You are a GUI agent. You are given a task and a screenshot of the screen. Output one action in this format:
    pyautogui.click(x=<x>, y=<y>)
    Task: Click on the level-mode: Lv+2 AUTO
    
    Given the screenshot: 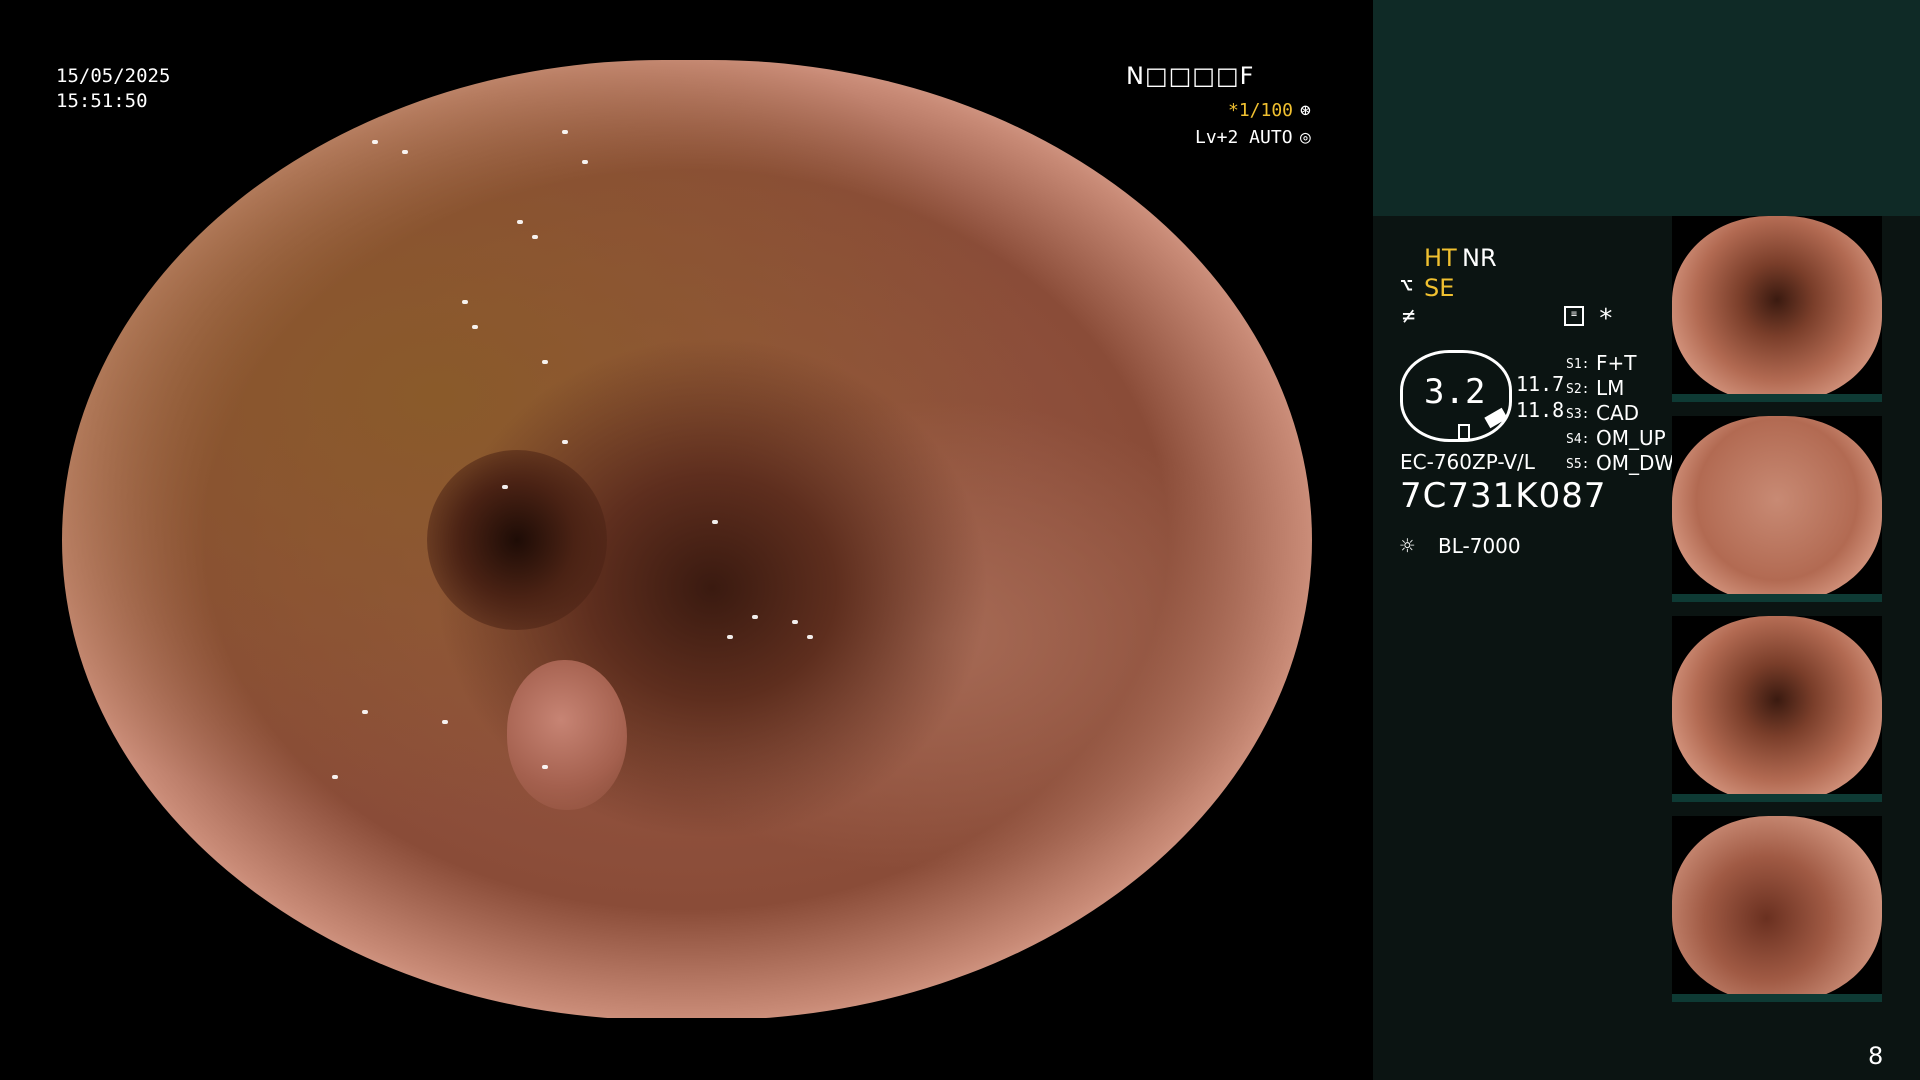 What is the action you would take?
    pyautogui.click(x=1244, y=137)
    